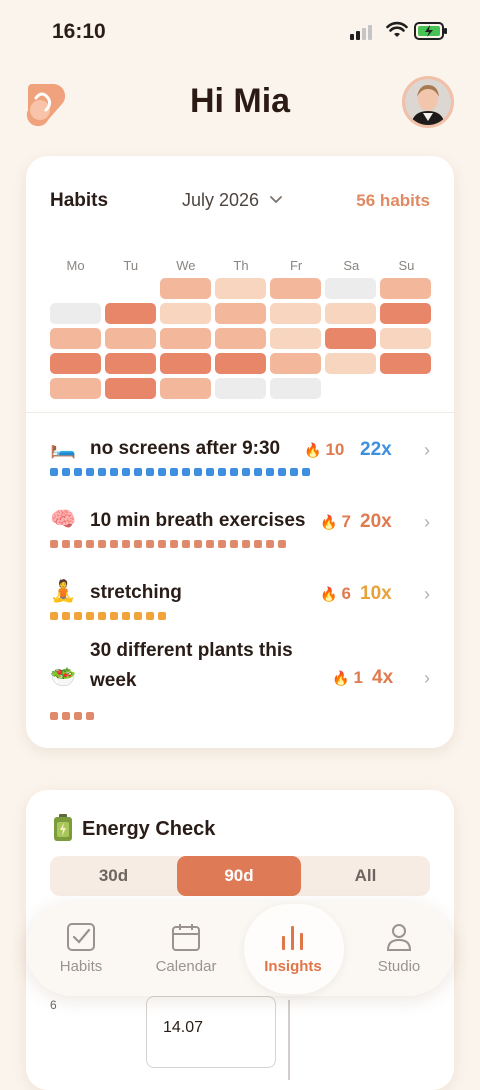 This screenshot has width=480, height=1090. Describe the element at coordinates (399, 937) in the screenshot. I see `person-icon` at that location.